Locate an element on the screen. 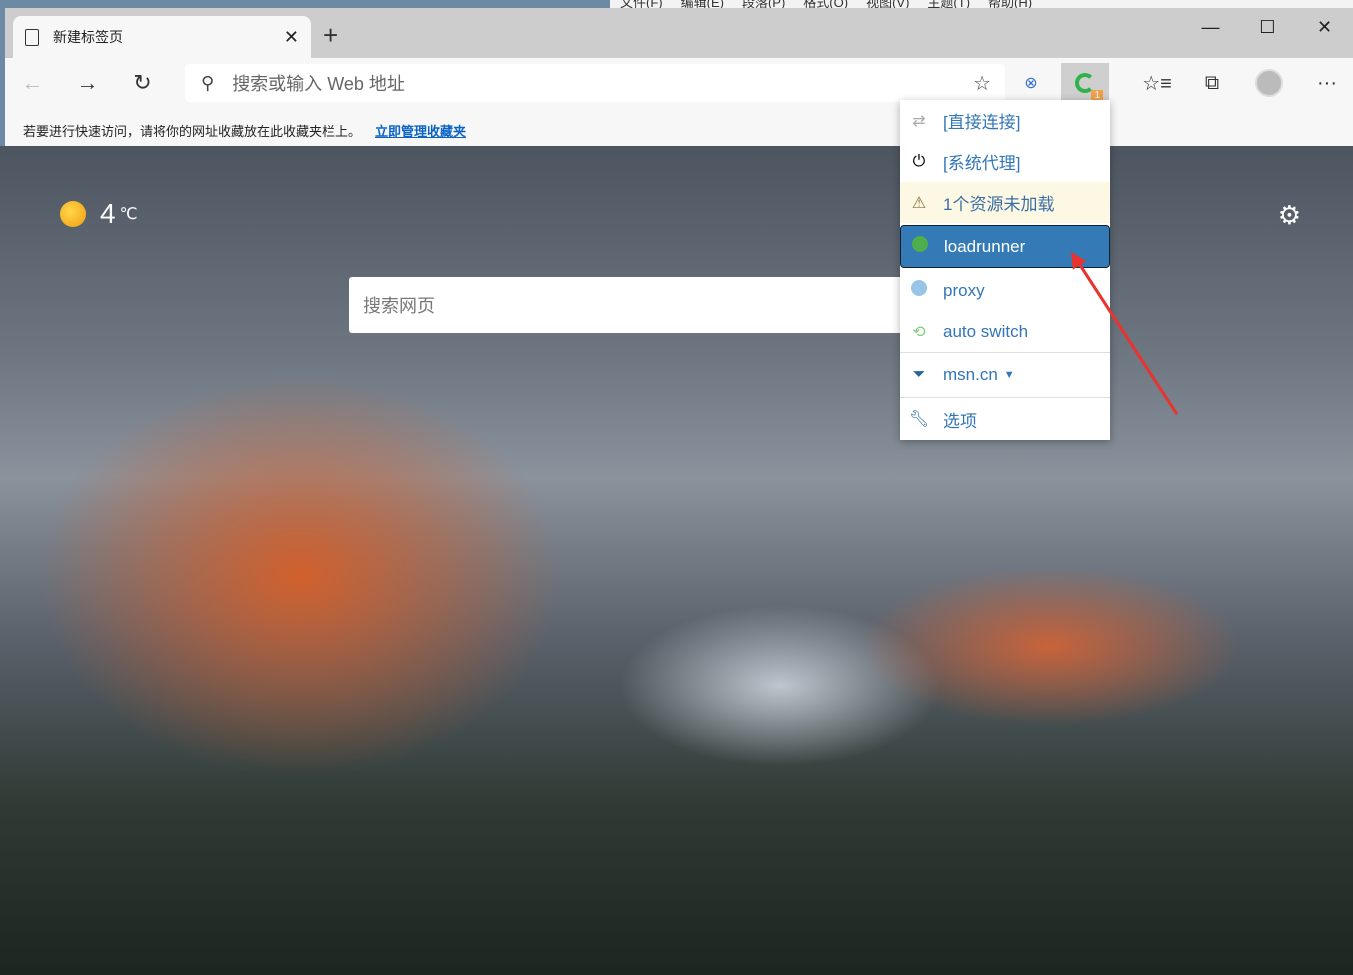 Image resolution: width=1353 pixels, height=975 pixels. avatar is located at coordinates (1269, 83).